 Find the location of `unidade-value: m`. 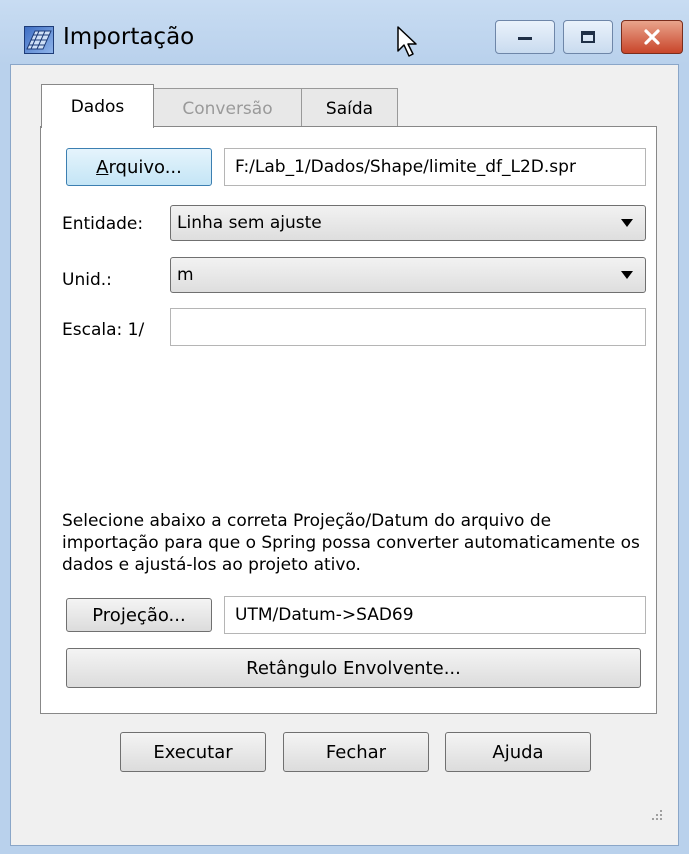

unidade-value: m is located at coordinates (185, 275).